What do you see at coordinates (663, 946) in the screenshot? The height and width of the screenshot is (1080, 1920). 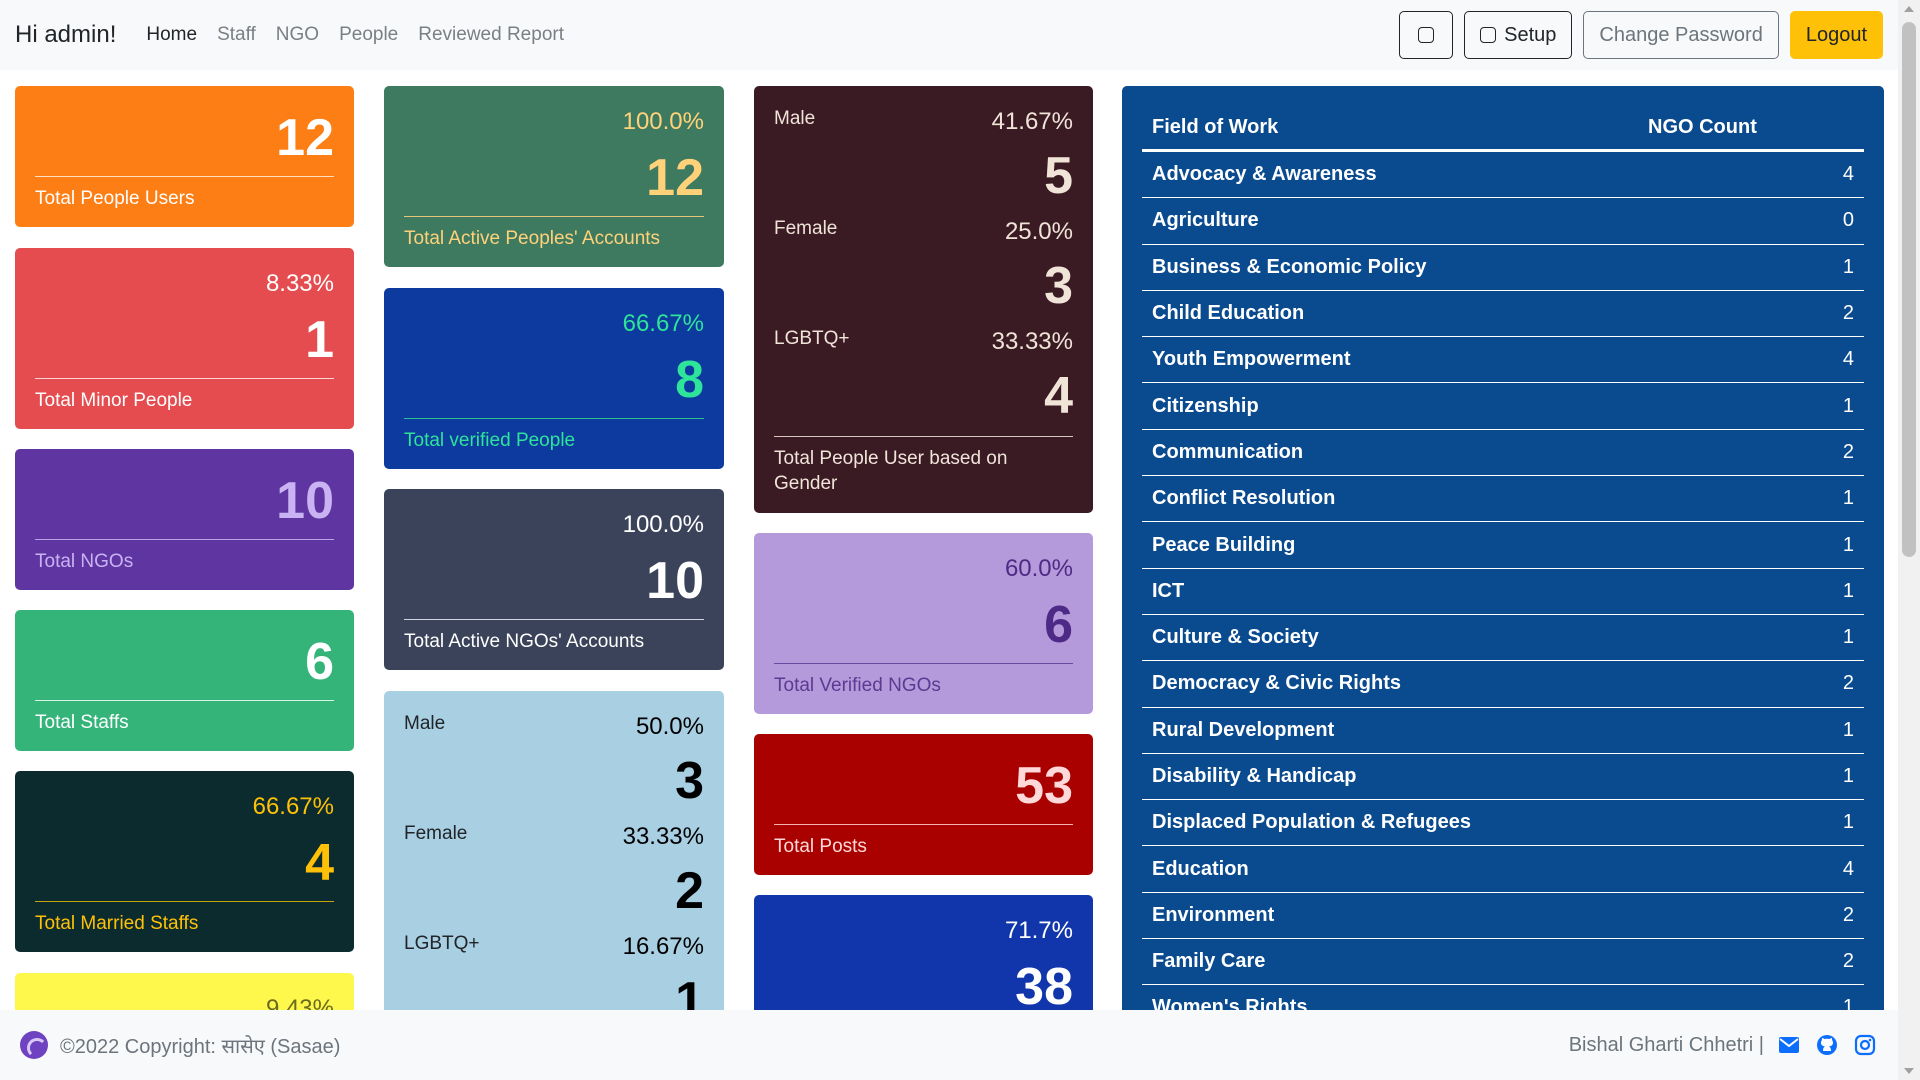 I see `gender-lgbtq-percent: 16.67%` at bounding box center [663, 946].